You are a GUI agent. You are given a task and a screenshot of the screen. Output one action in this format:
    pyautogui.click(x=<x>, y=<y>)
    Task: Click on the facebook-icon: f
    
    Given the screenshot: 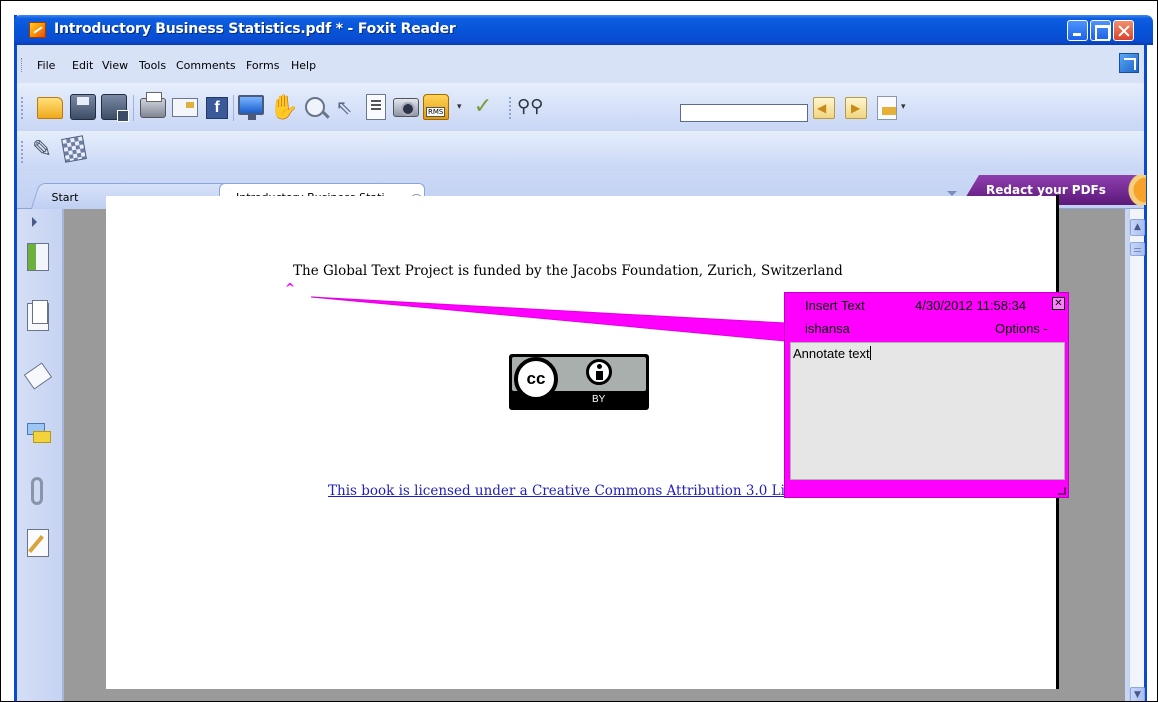 What is the action you would take?
    pyautogui.click(x=217, y=108)
    